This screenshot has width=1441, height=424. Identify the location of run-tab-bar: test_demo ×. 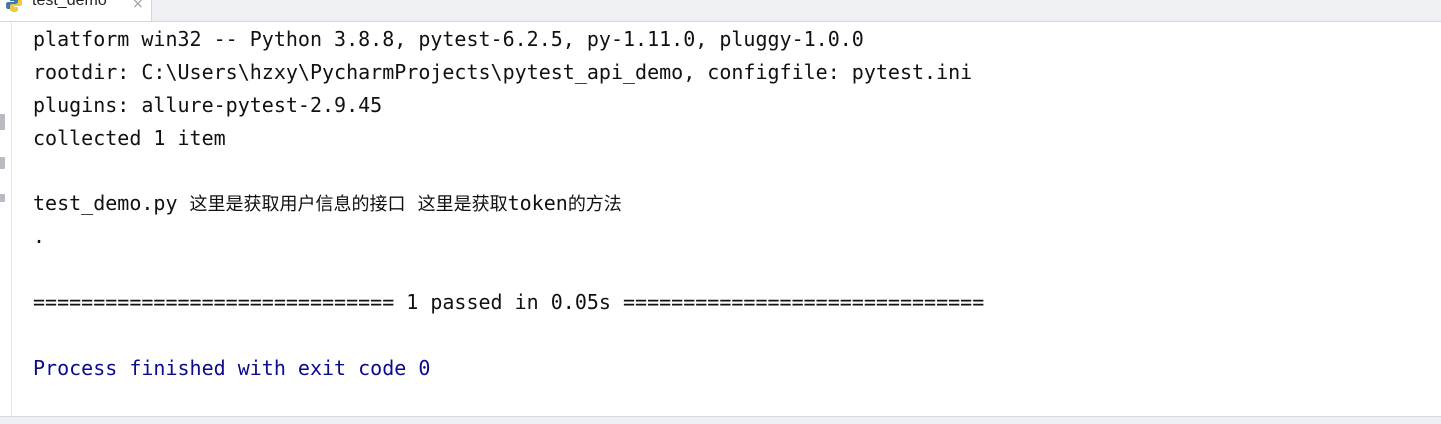
(720, 11).